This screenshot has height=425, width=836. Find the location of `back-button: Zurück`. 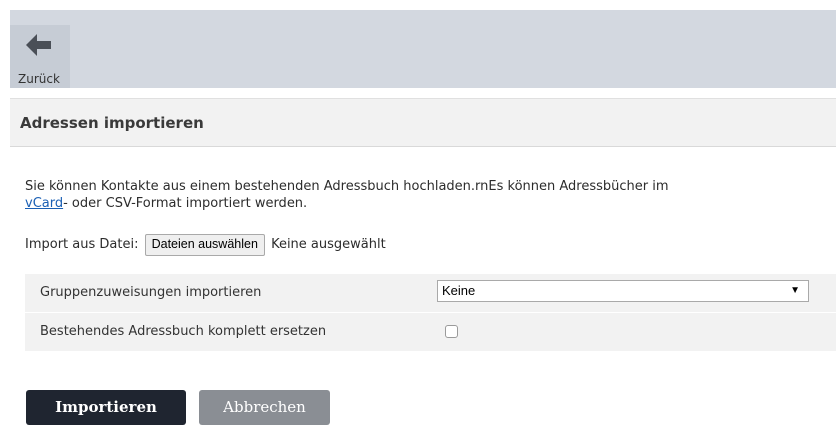

back-button: Zurück is located at coordinates (40, 56).